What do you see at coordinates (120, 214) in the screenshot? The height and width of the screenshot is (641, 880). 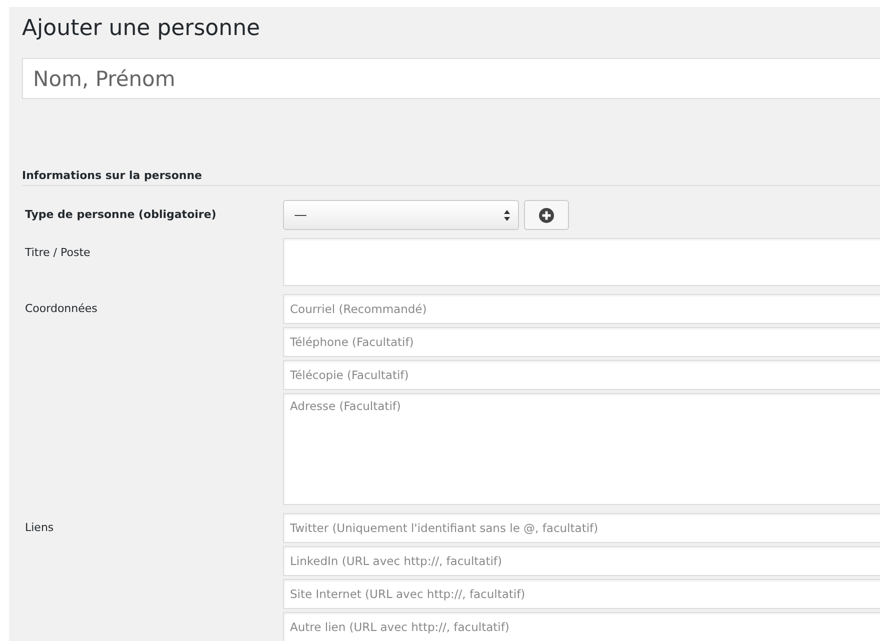 I see `field-label: Type de personne (obligatoire)` at bounding box center [120, 214].